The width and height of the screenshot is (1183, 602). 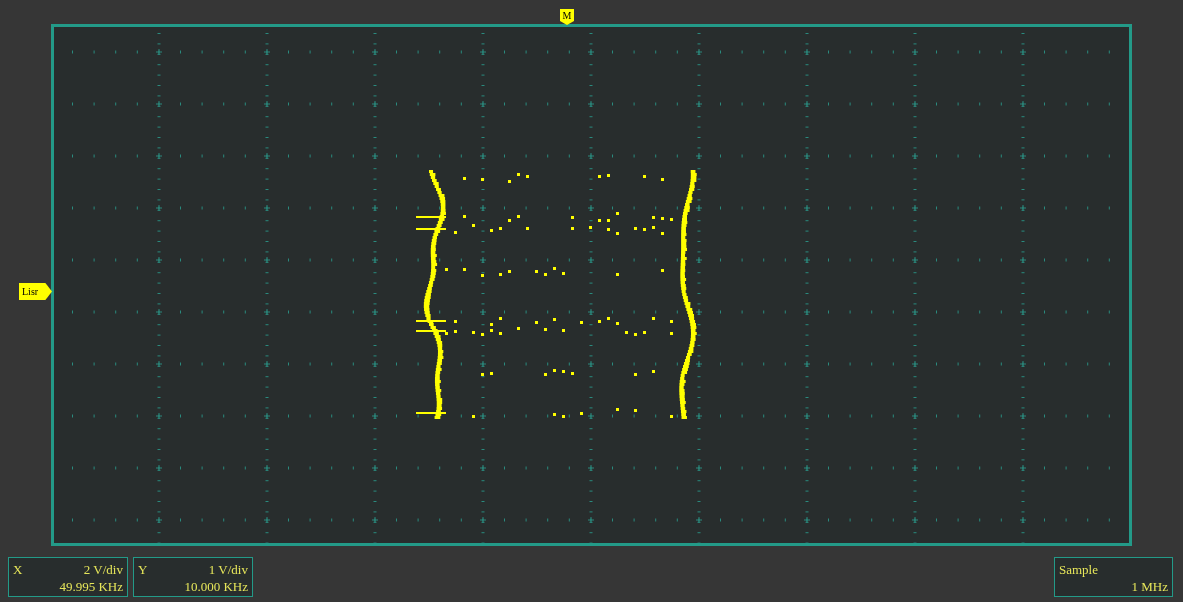 What do you see at coordinates (216, 586) in the screenshot?
I see `frequency-value: 10.000 KHz` at bounding box center [216, 586].